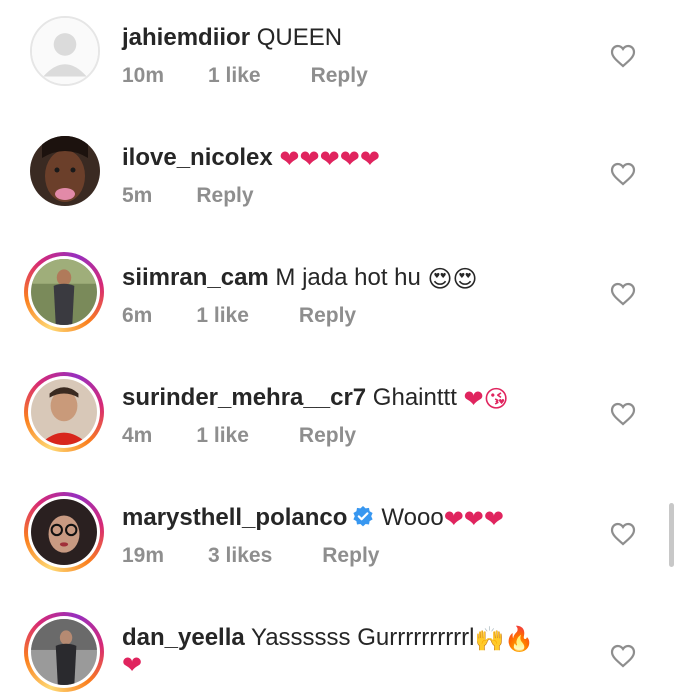  I want to click on heart-emoji: ❤, so click(132, 665).